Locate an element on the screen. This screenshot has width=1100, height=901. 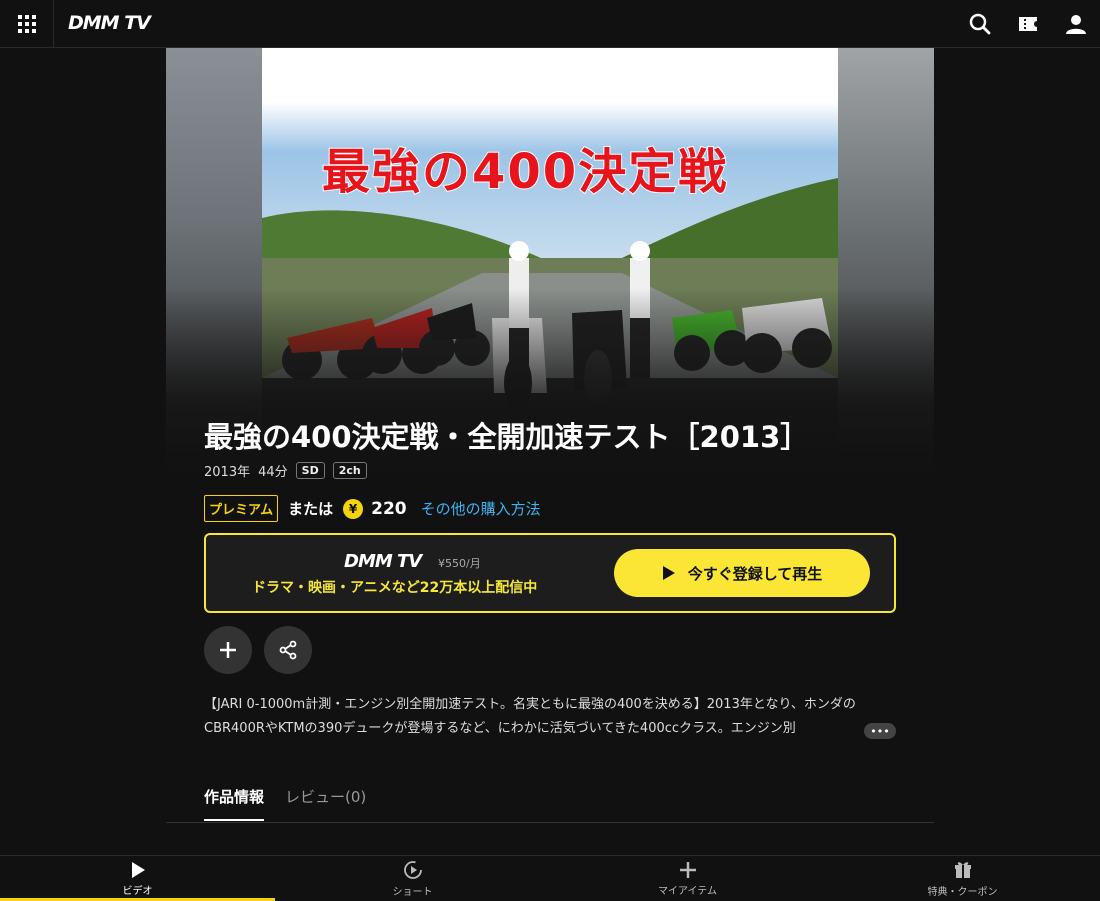
video-title: 最強の400決定戦・全開加速テスト［2013］ is located at coordinates (507, 437).